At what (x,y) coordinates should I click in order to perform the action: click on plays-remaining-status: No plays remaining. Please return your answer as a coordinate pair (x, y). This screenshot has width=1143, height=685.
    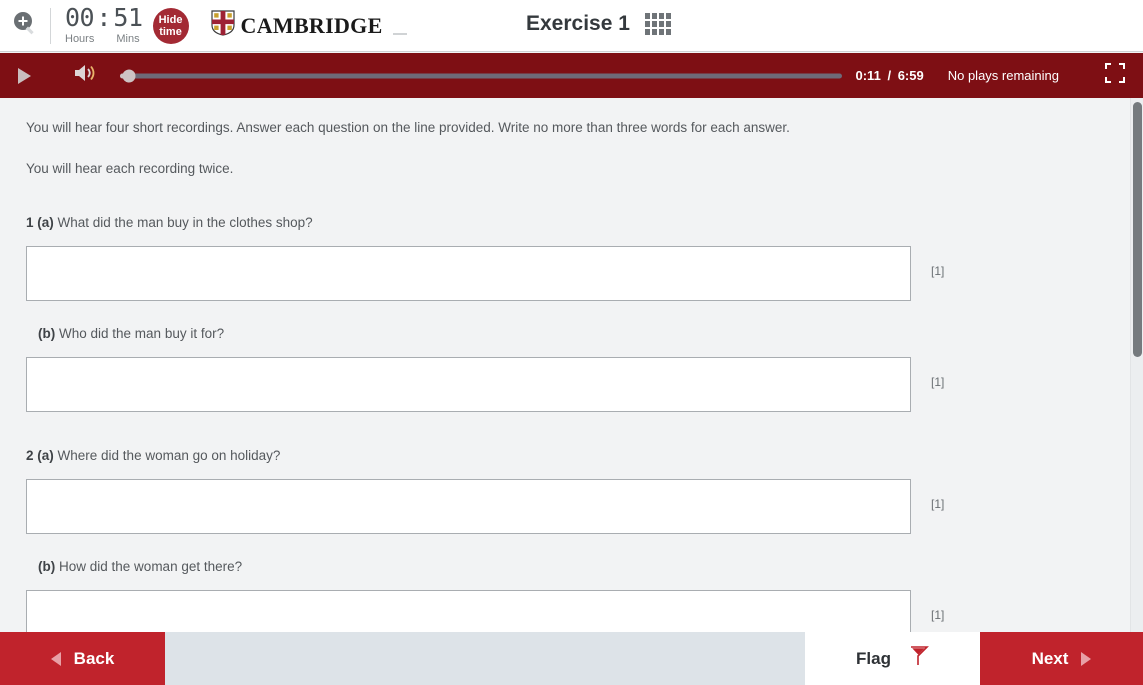
    Looking at the image, I should click on (1003, 75).